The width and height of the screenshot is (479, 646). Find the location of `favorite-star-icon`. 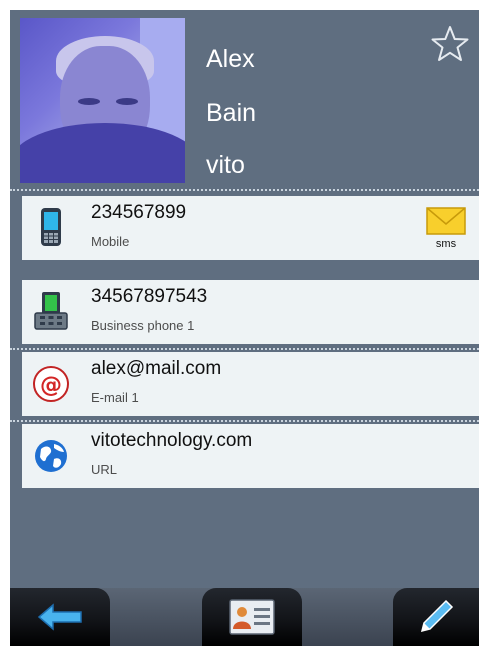

favorite-star-icon is located at coordinates (450, 44).